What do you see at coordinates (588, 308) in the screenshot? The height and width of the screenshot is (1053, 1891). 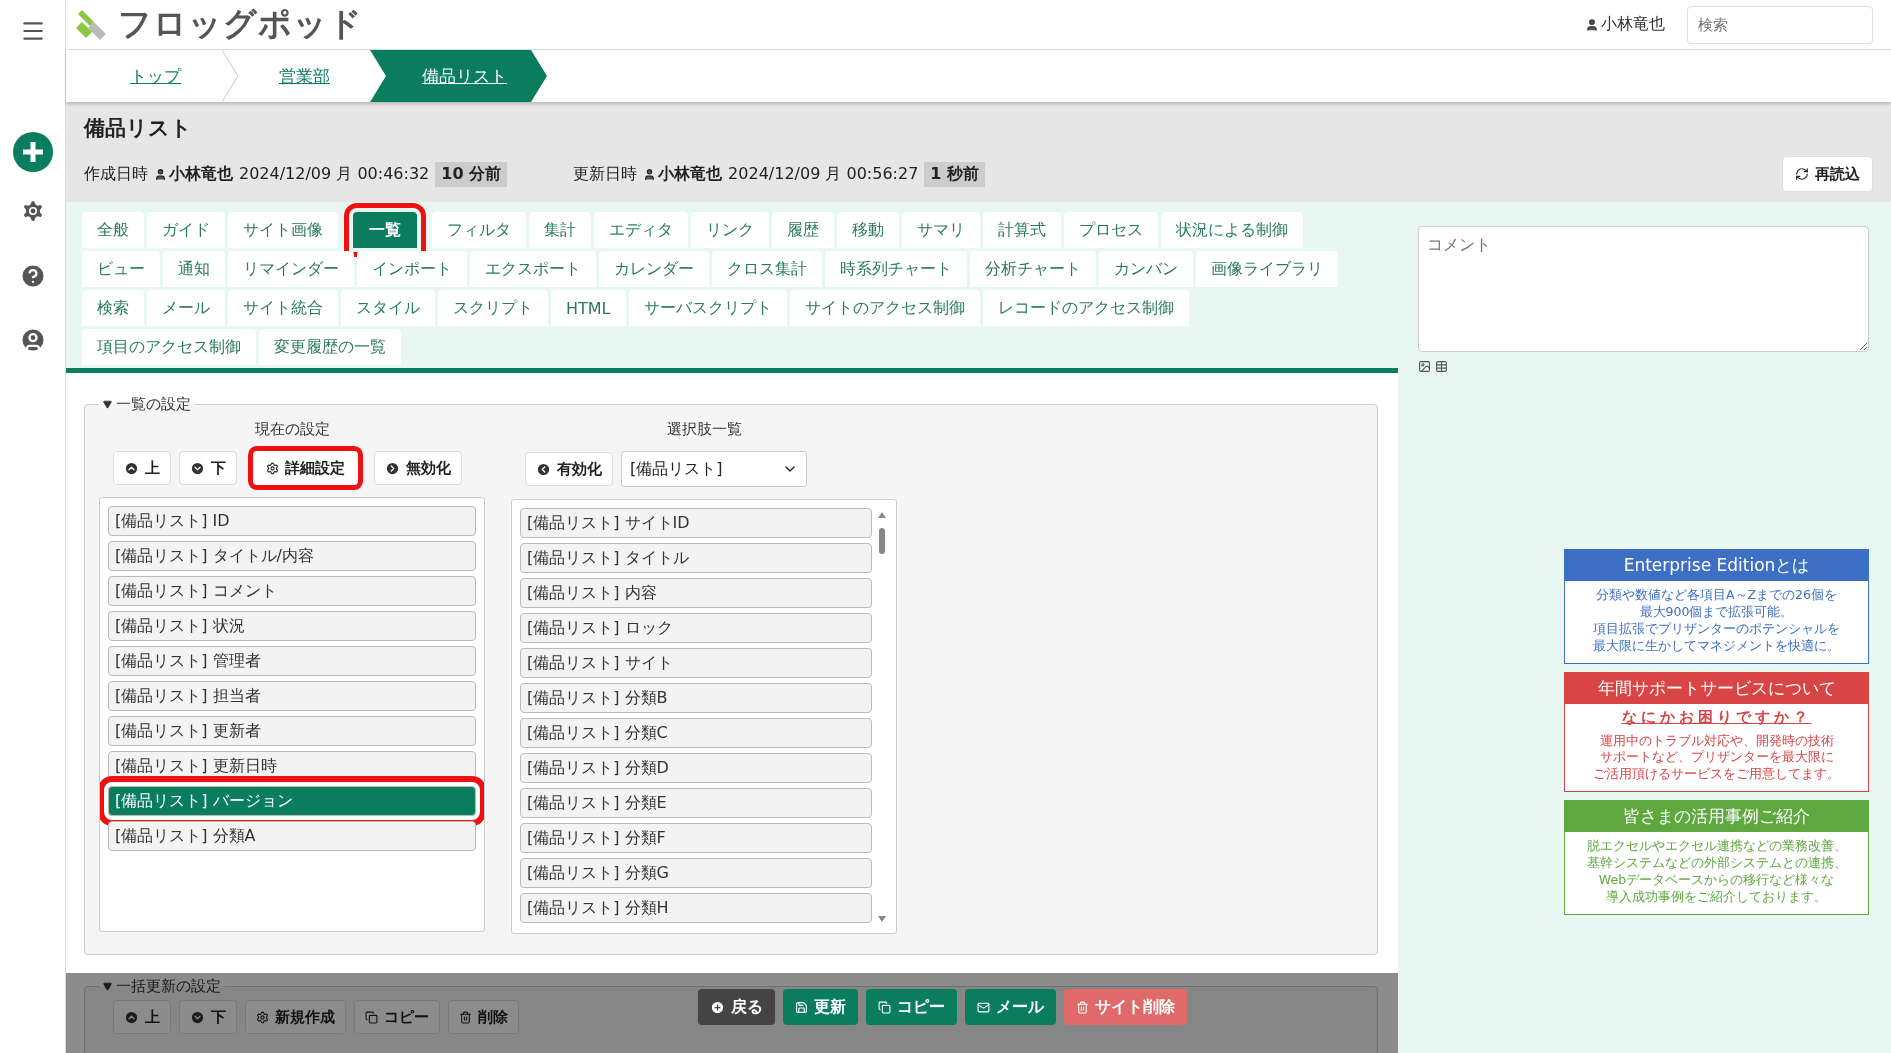 I see `settings-tab: HTML` at bounding box center [588, 308].